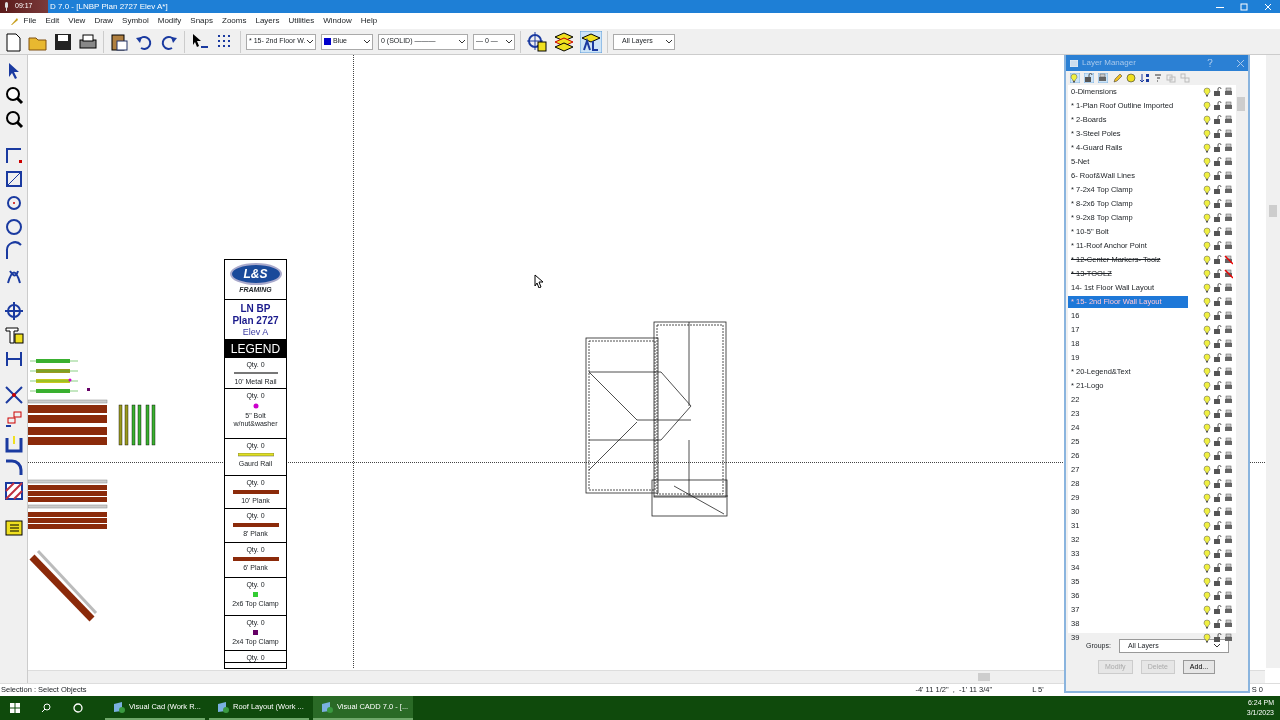 This screenshot has width=1280, height=720. What do you see at coordinates (1117, 78) in the screenshot?
I see `pencil-icon` at bounding box center [1117, 78].